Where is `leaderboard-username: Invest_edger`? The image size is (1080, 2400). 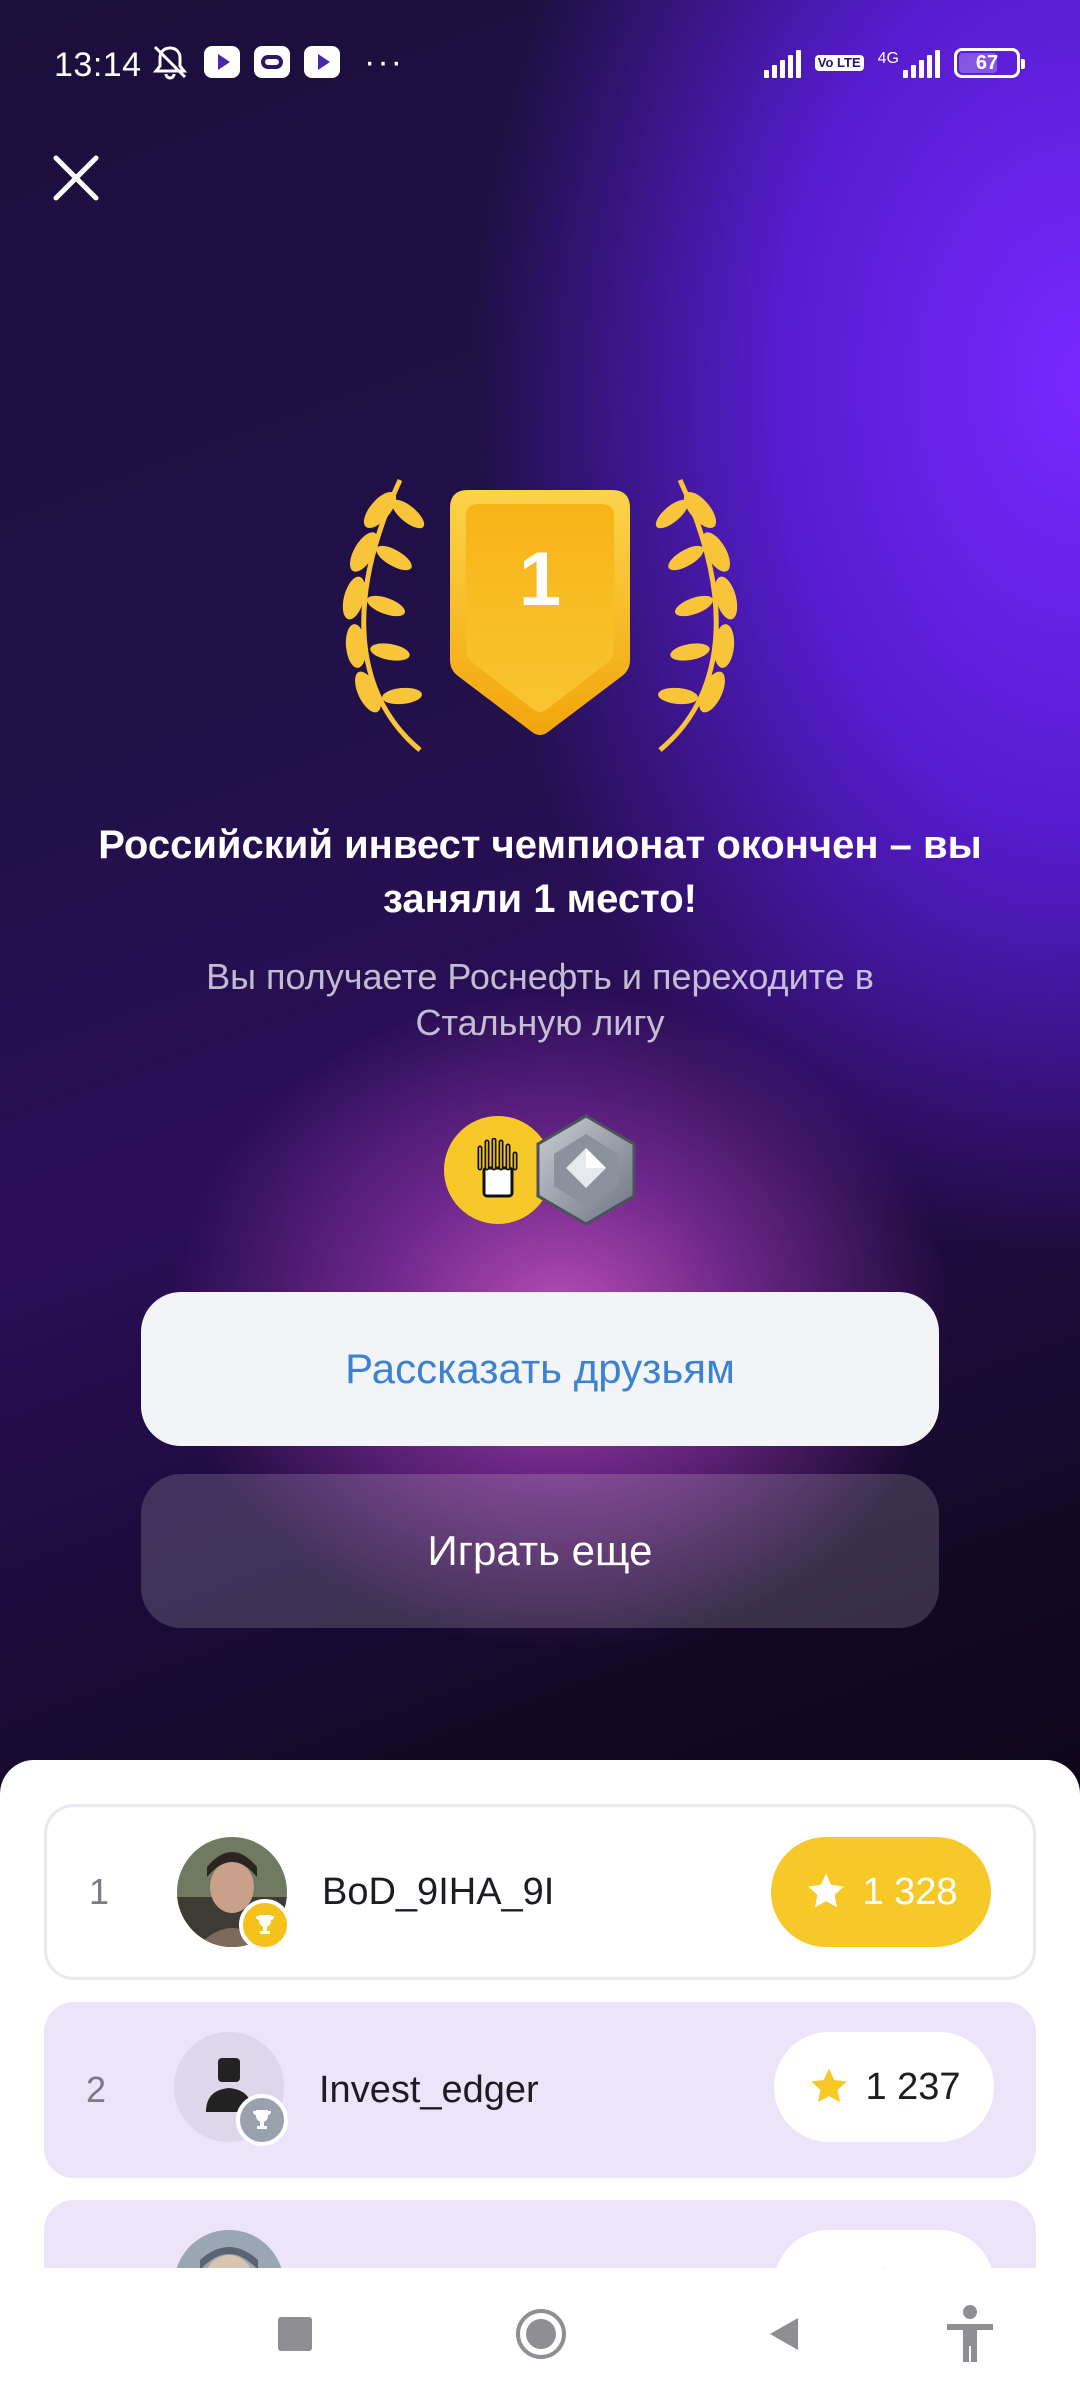 leaderboard-username: Invest_edger is located at coordinates (429, 2089).